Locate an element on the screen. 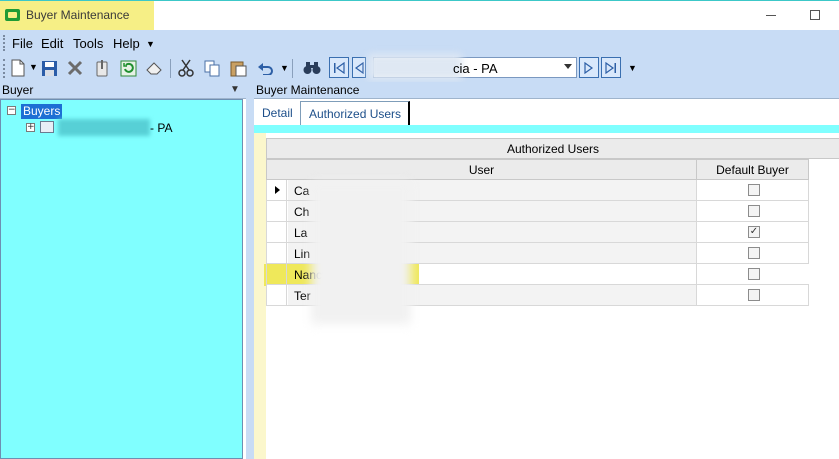 Image resolution: width=839 pixels, height=459 pixels. maintenance-pane-header: Buyer Maintenance is located at coordinates (546, 90).